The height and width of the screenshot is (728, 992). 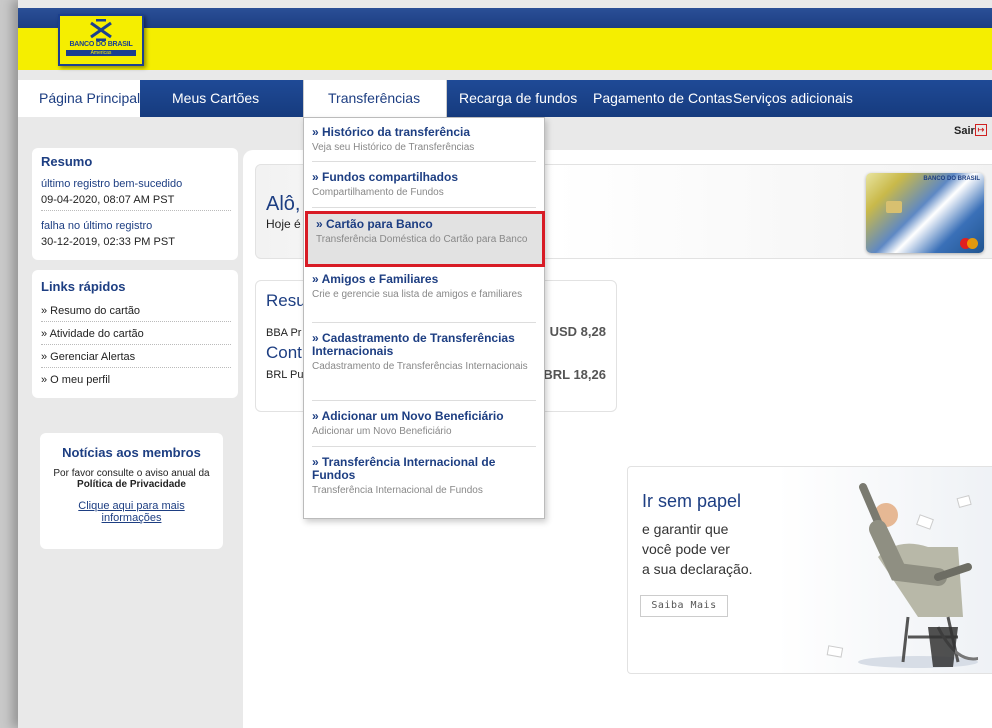 I want to click on account-row-1-value: USD 8,28, so click(x=577, y=331).